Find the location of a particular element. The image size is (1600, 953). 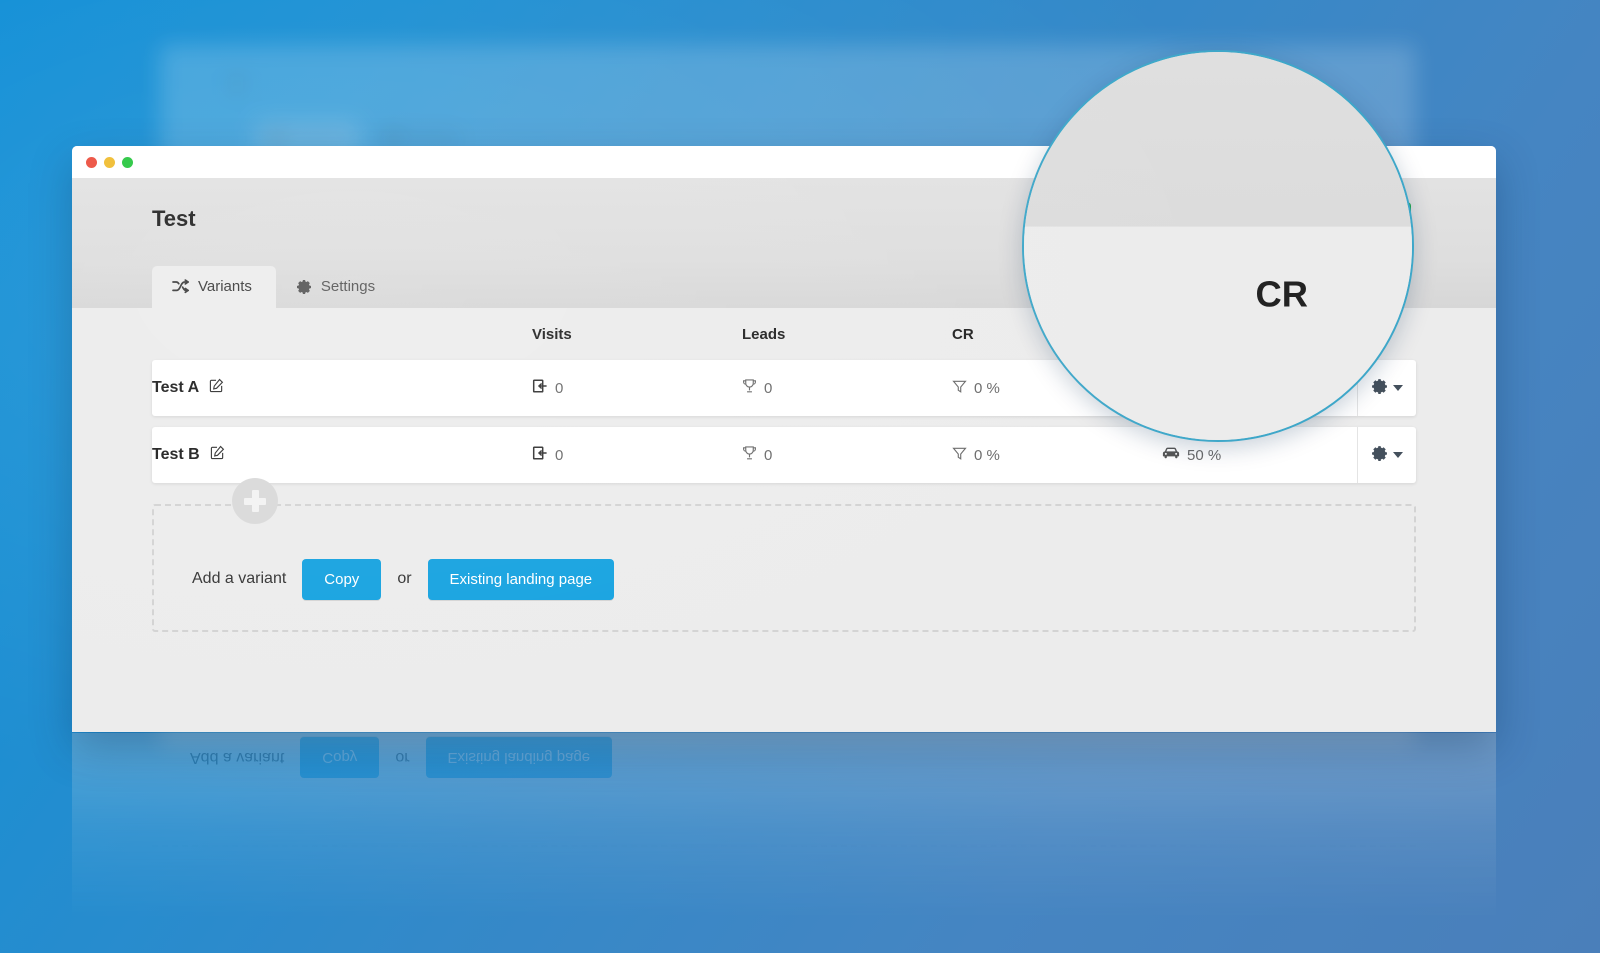

tab-variants: Variants is located at coordinates (214, 287).